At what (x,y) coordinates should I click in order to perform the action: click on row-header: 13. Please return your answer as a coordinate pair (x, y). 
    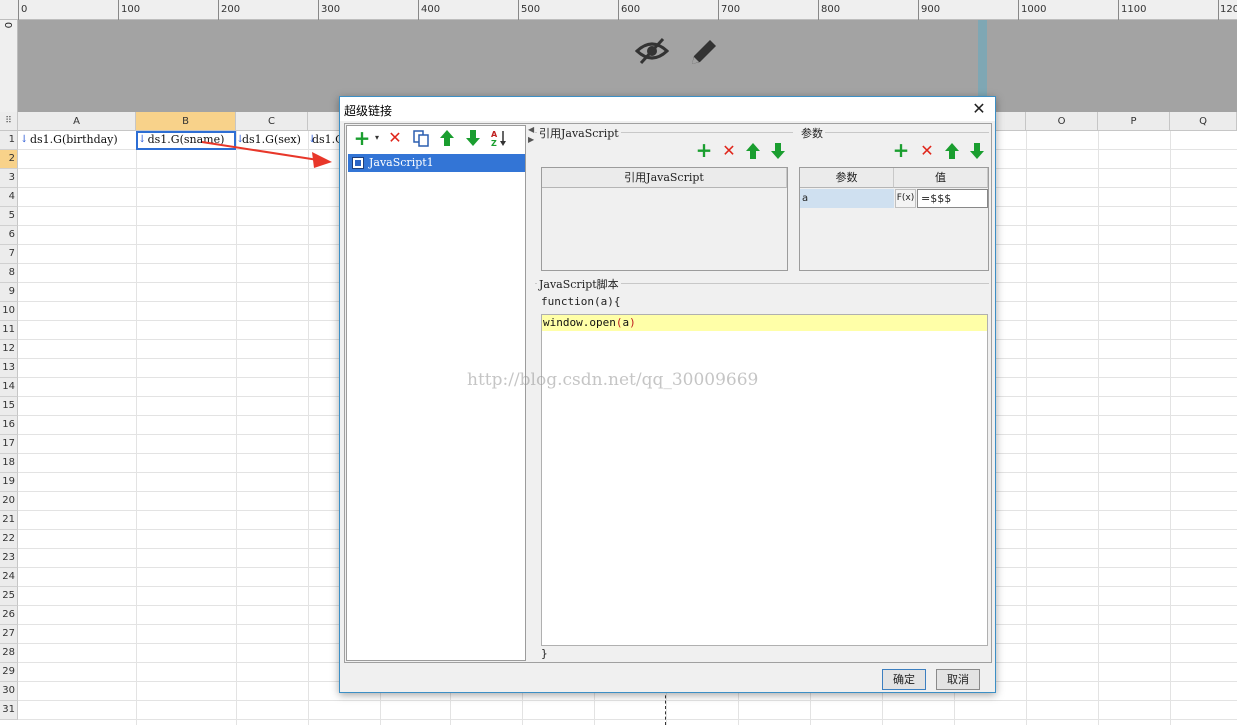
    Looking at the image, I should click on (9, 368).